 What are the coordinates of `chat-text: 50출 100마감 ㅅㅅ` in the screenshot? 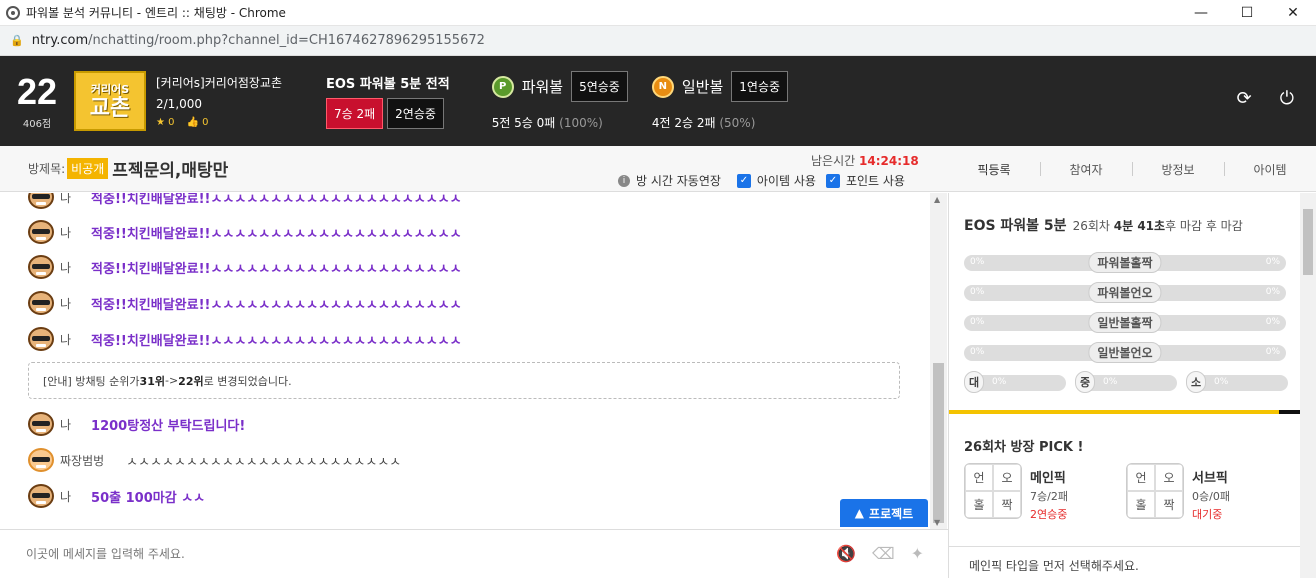 It's located at (148, 498).